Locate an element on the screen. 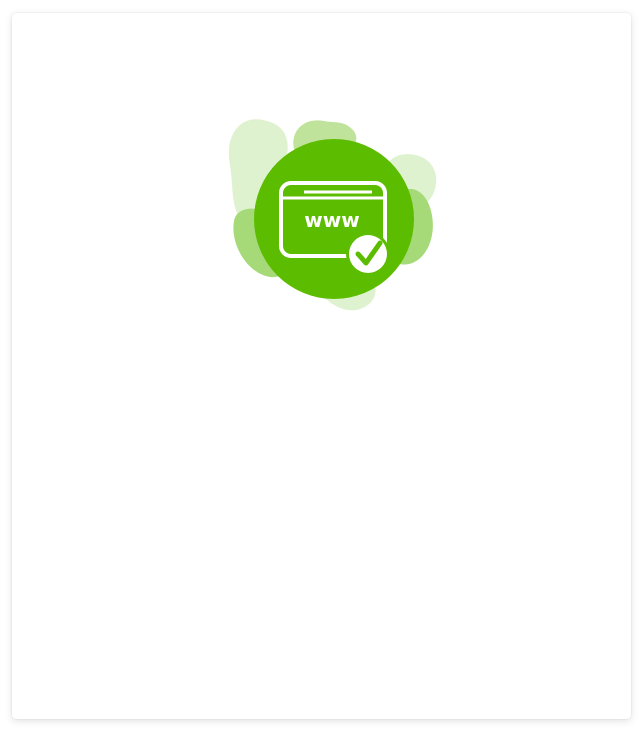 Image resolution: width=640 pixels, height=736 pixels. domain-verified-illustration: www is located at coordinates (332, 213).